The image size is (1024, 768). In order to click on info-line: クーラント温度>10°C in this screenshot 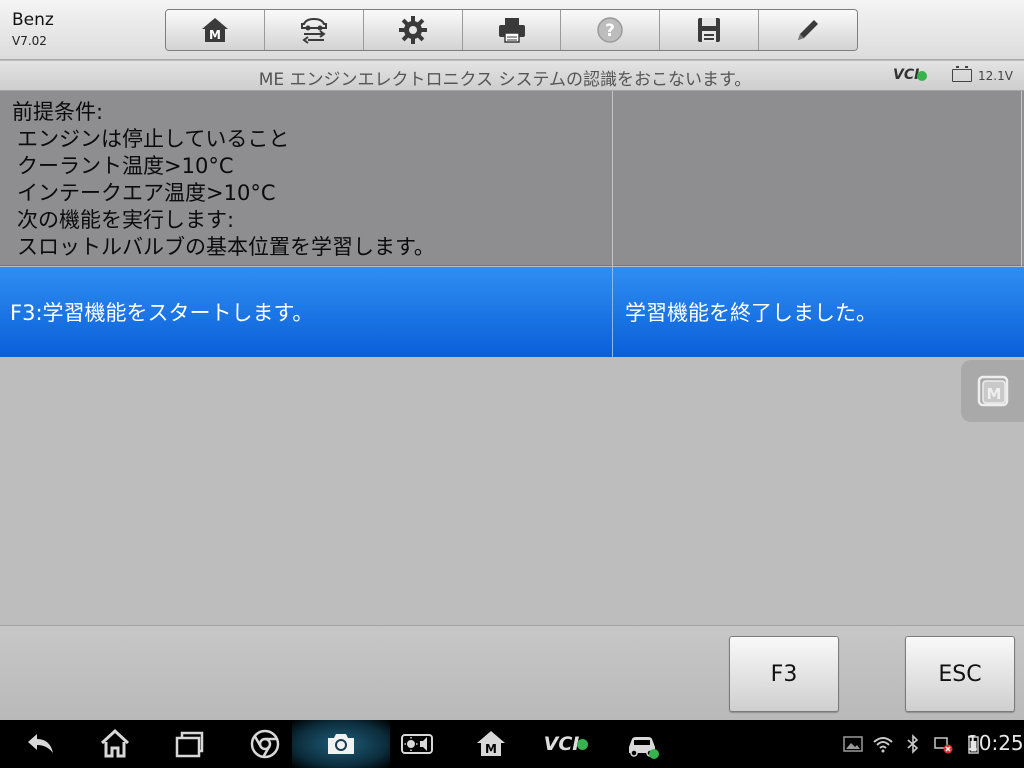, I will do `click(125, 166)`.